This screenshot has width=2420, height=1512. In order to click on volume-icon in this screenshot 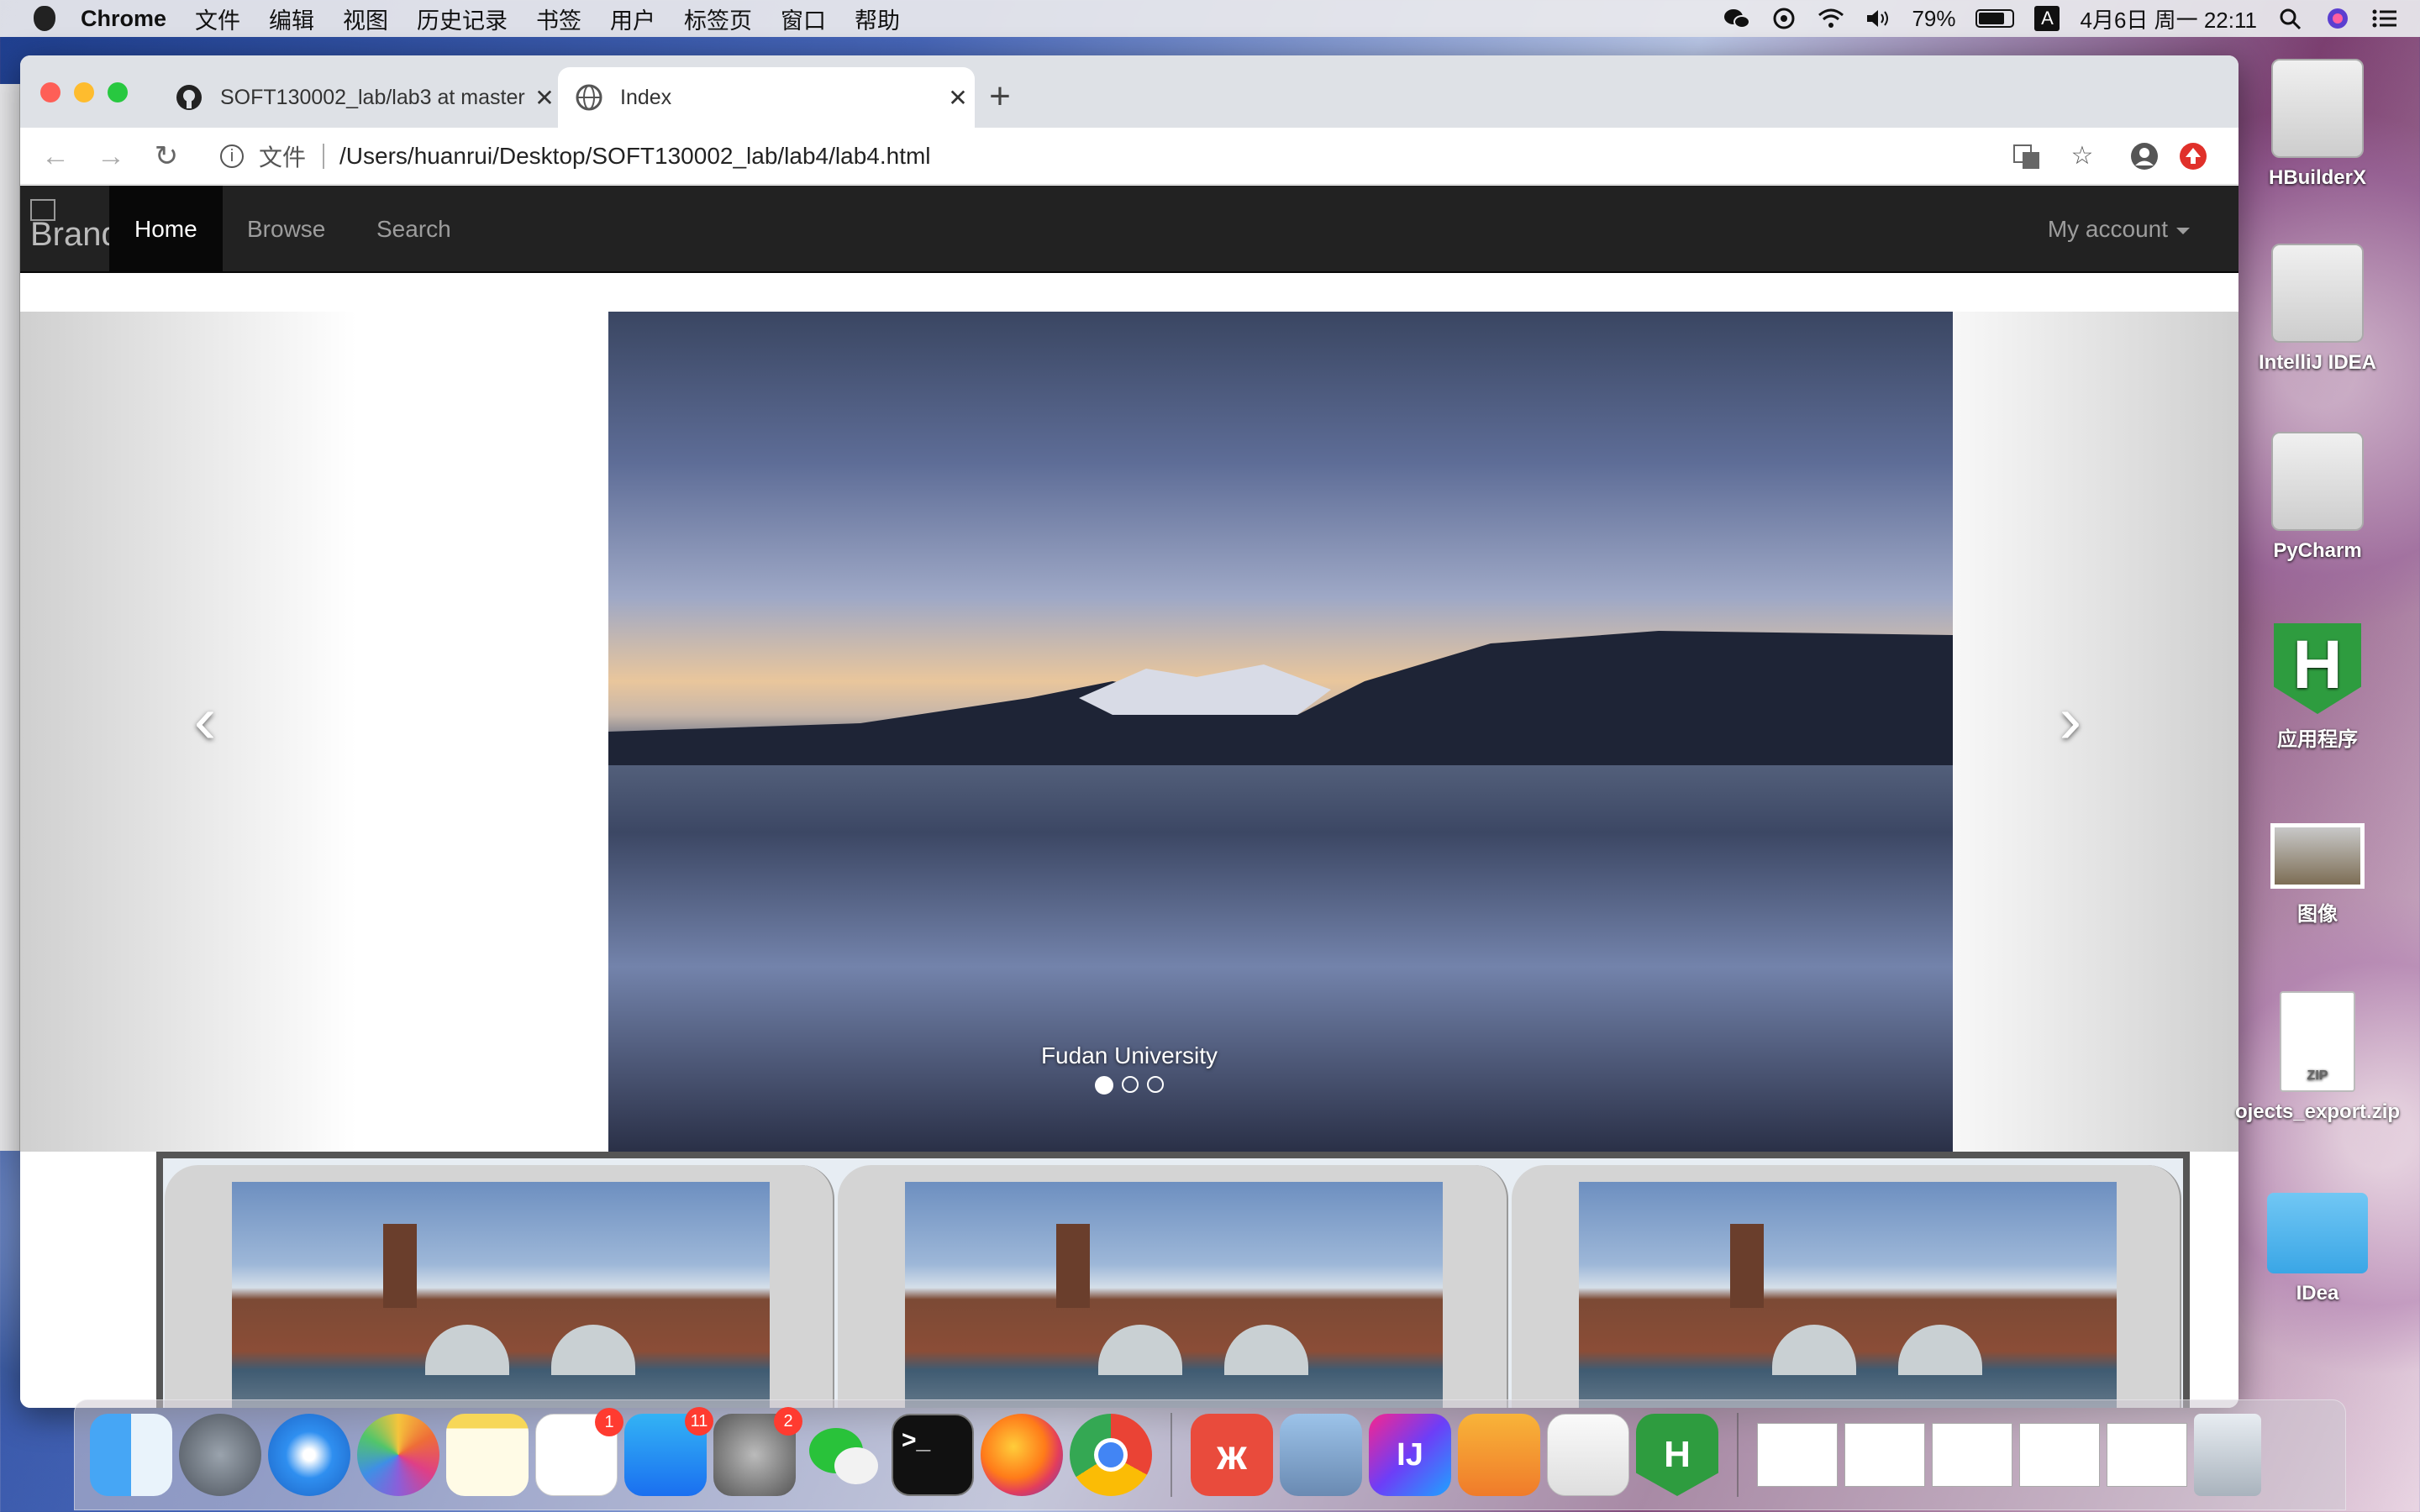, I will do `click(1878, 18)`.